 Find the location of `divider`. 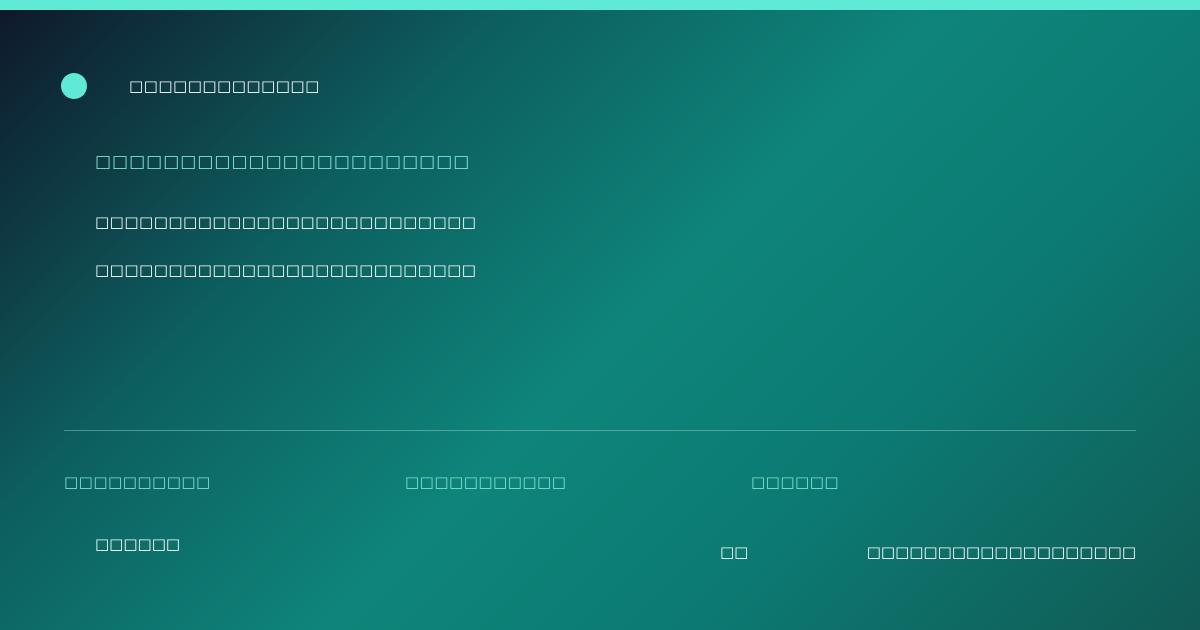

divider is located at coordinates (600, 430).